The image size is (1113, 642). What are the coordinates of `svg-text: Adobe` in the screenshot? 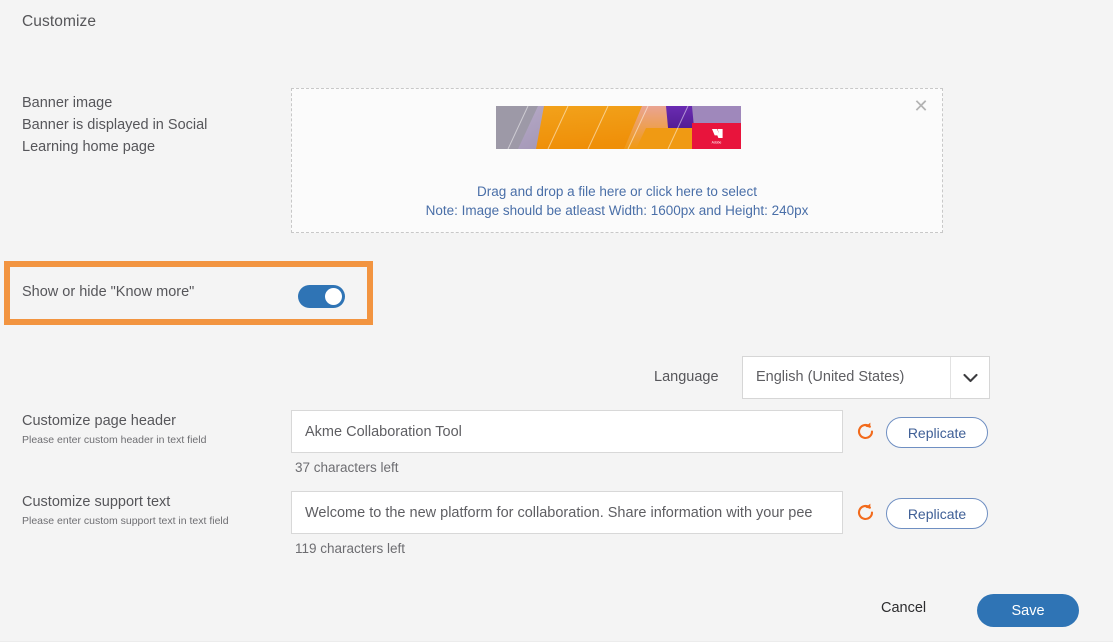 It's located at (717, 143).